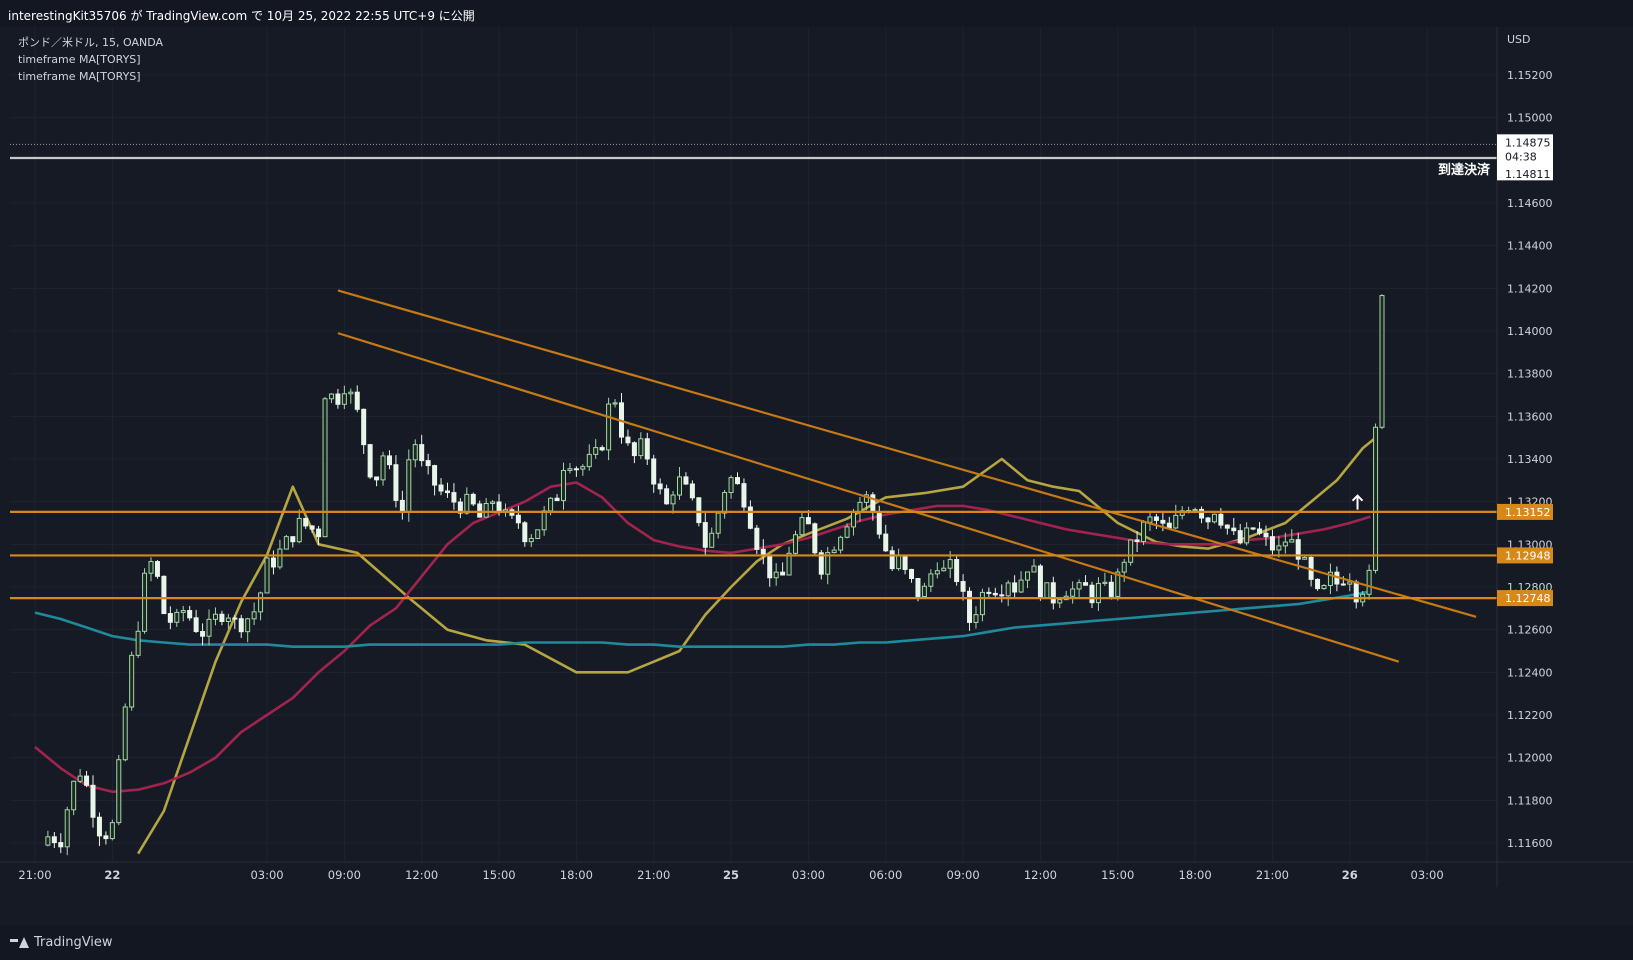 This screenshot has width=1633, height=960. I want to click on symbol-label: ポンド／米ドル, 15, OANDA, so click(91, 42).